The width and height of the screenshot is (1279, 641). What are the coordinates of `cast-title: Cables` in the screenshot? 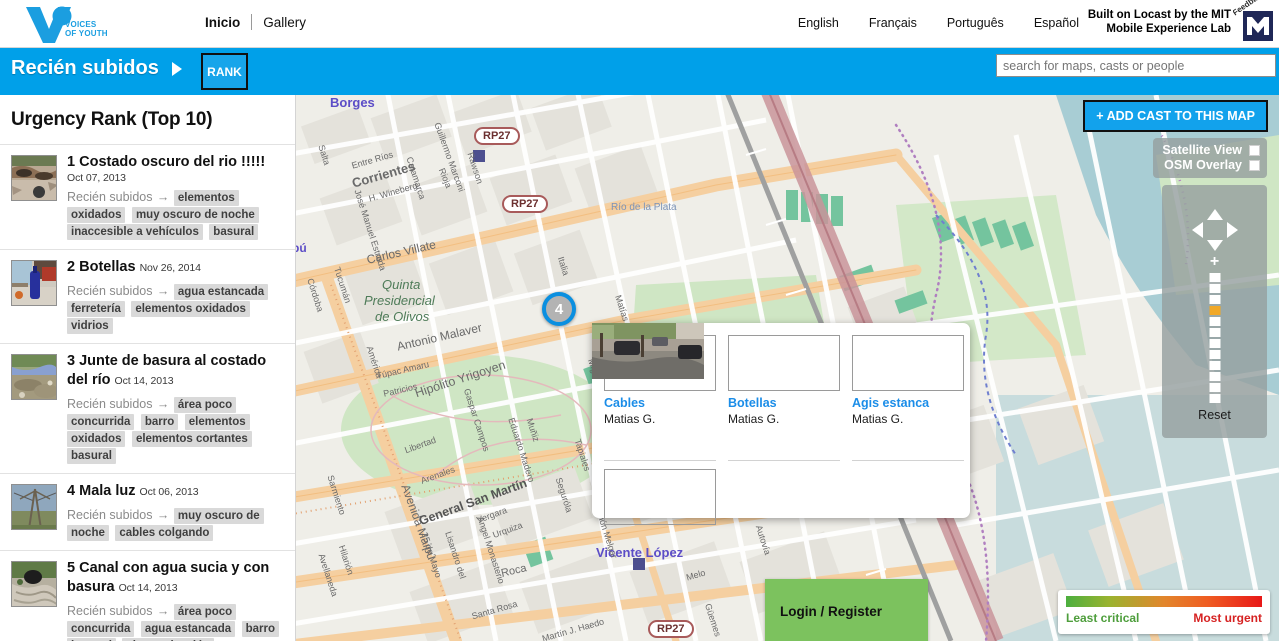 It's located at (660, 403).